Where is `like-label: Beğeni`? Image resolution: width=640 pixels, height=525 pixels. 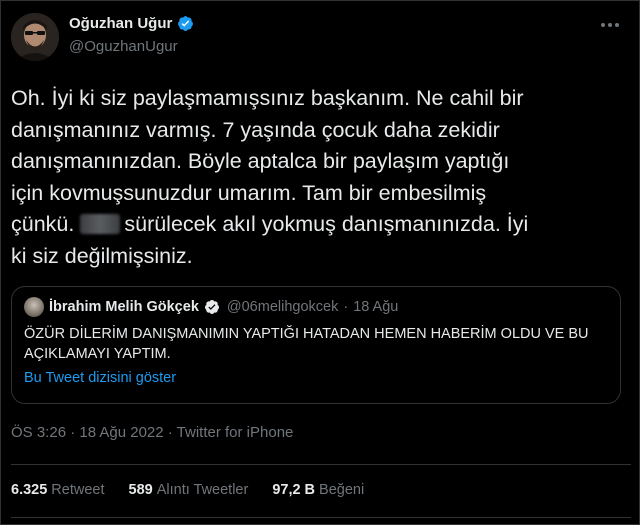 like-label: Beğeni is located at coordinates (342, 490).